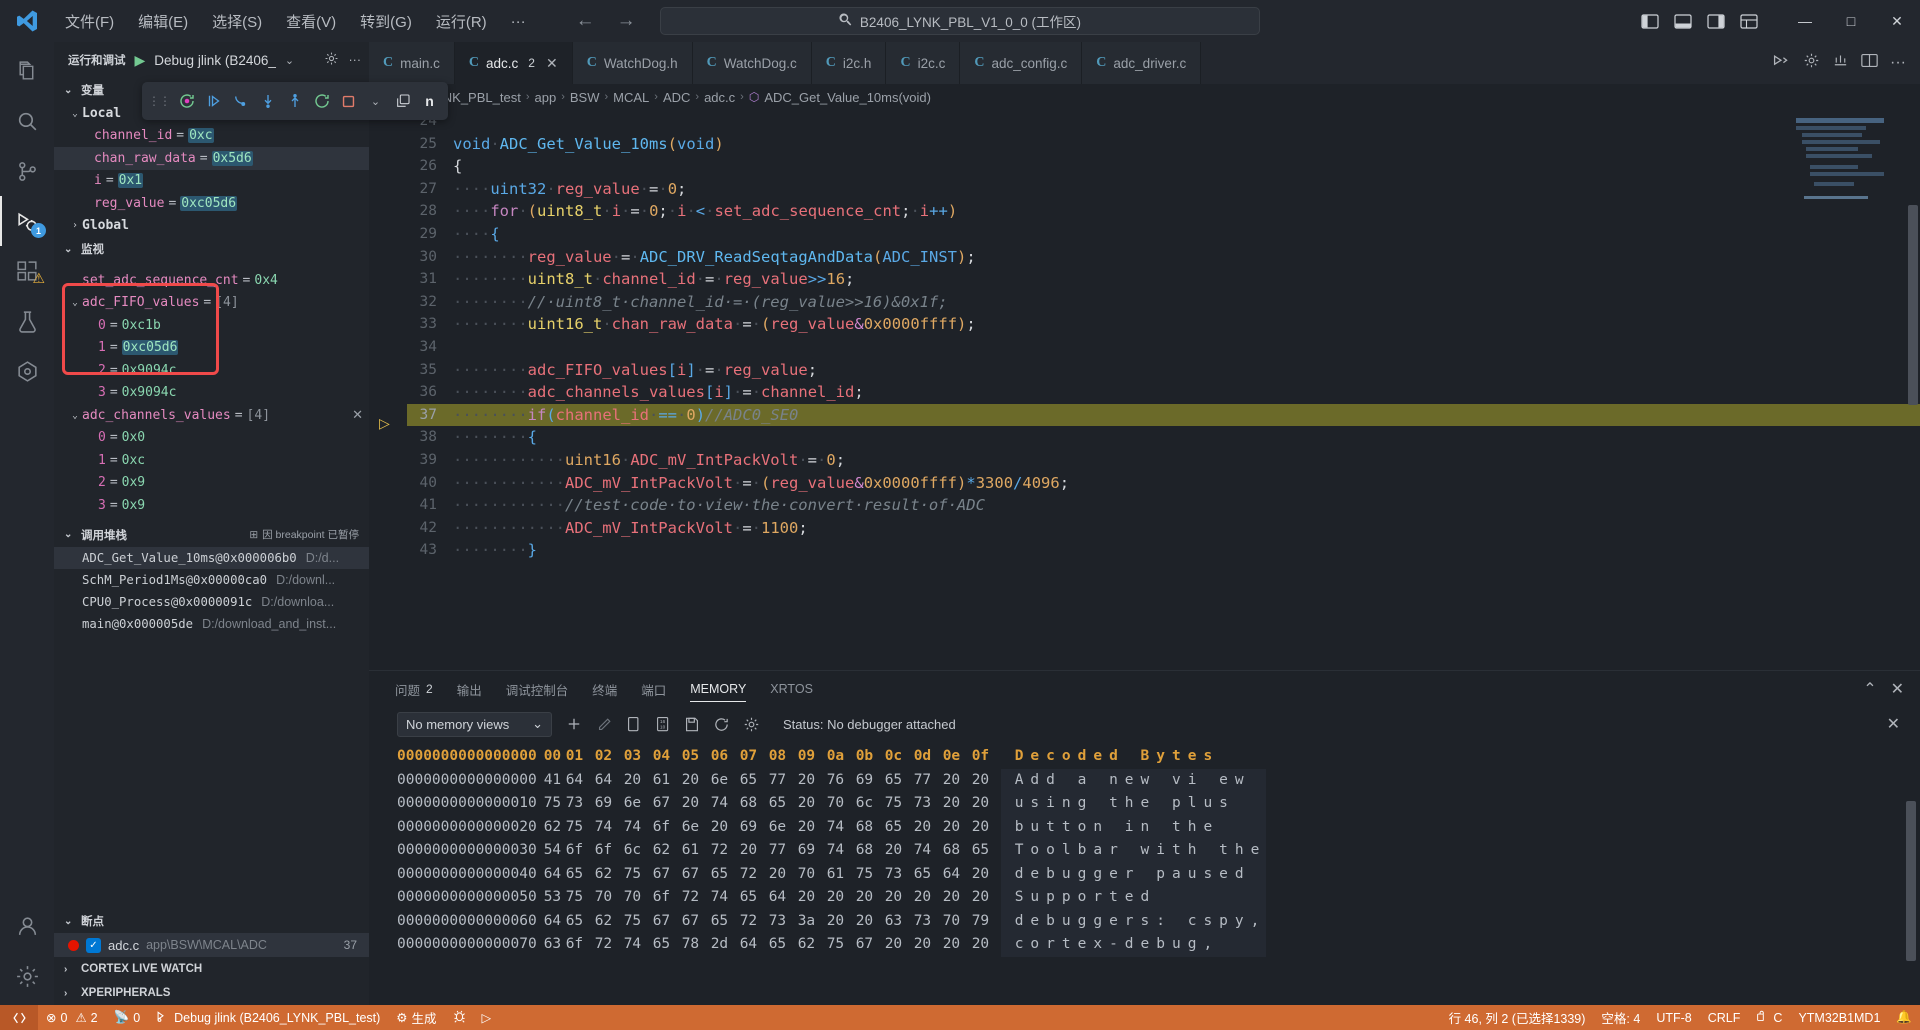  What do you see at coordinates (1683, 21) in the screenshot?
I see `toggle-panel-icon` at bounding box center [1683, 21].